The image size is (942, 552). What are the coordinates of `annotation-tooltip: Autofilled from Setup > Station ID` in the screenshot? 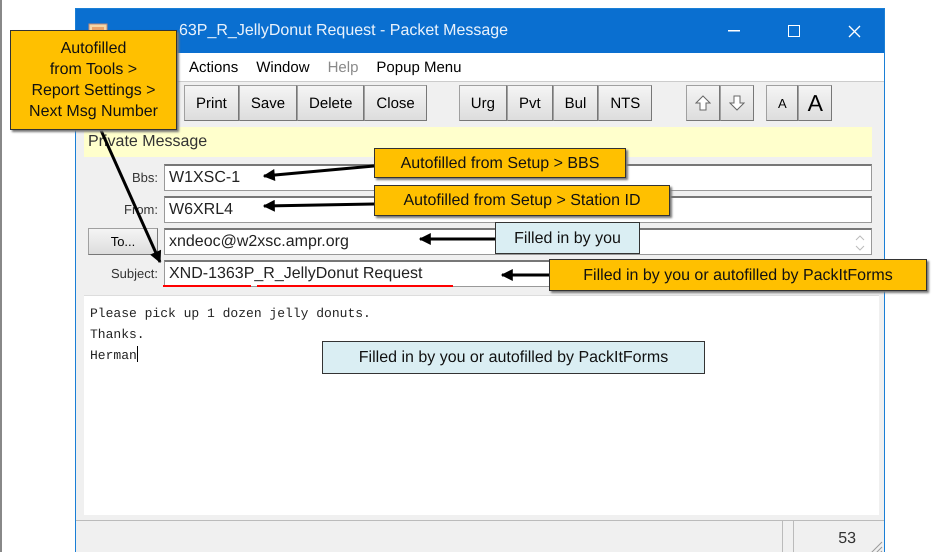 It's located at (522, 200).